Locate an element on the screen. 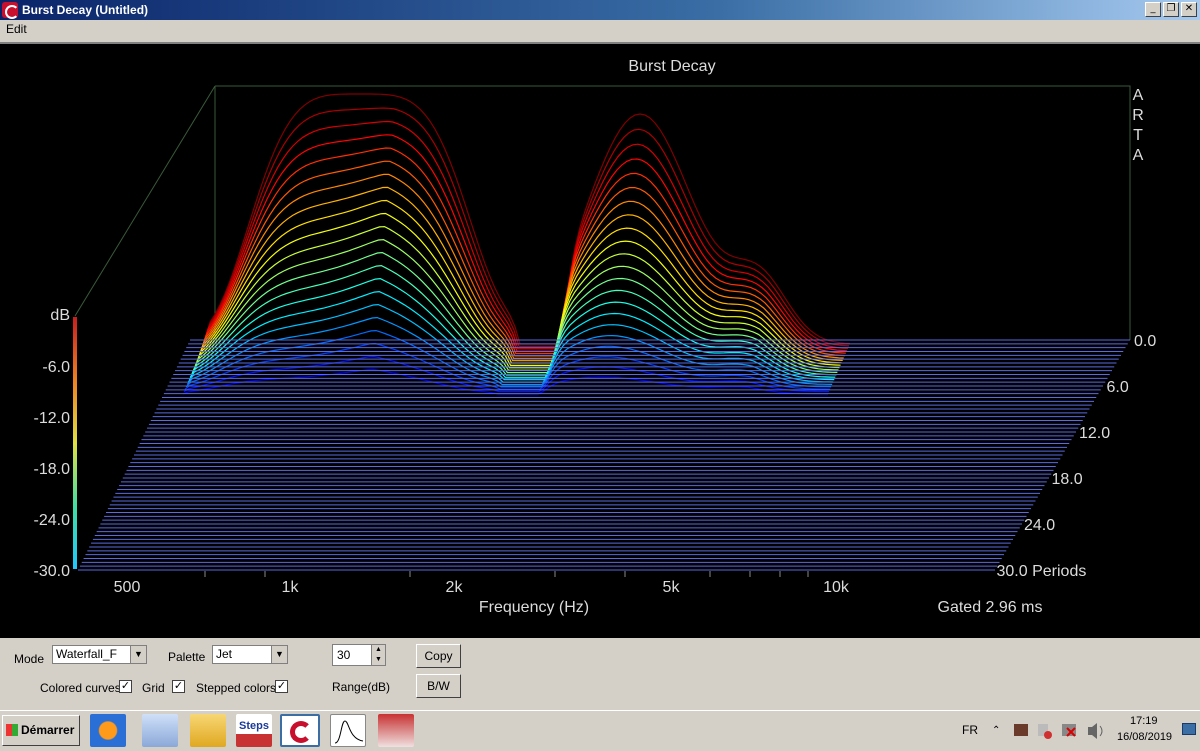  volume-icon is located at coordinates (1092, 731).